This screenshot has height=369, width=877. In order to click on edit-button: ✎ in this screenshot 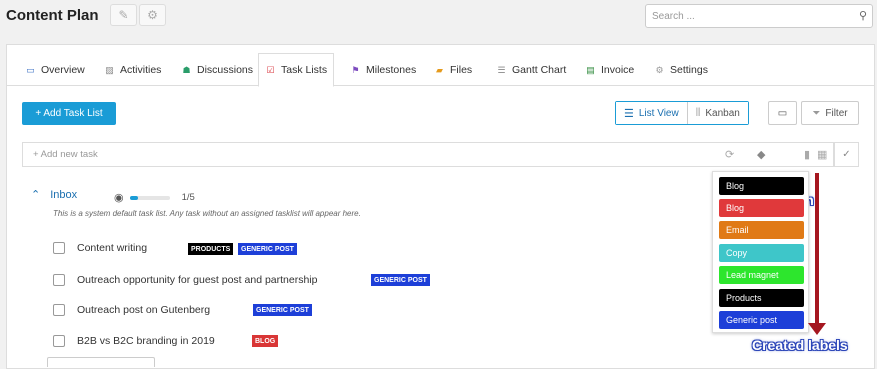, I will do `click(123, 15)`.